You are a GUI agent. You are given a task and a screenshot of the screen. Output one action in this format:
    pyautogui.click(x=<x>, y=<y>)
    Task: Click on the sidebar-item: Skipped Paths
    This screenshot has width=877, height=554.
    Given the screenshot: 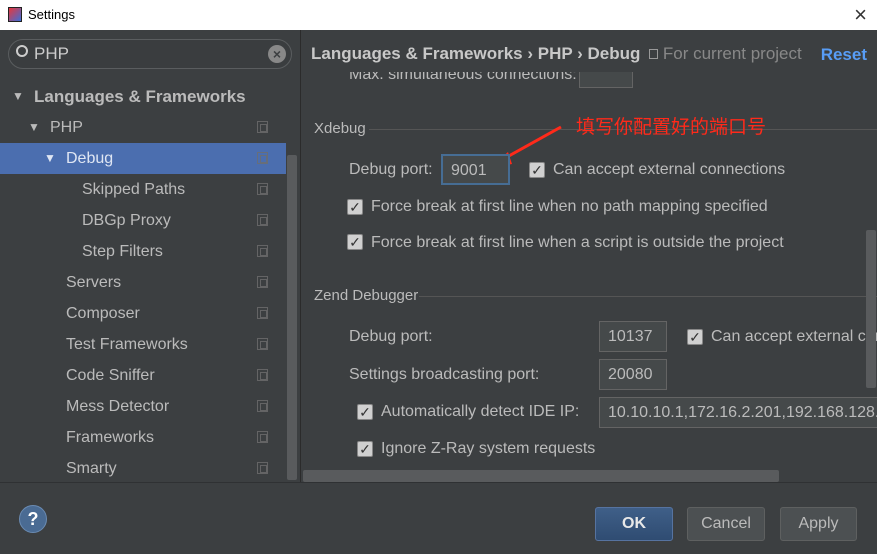 What is the action you would take?
    pyautogui.click(x=143, y=189)
    